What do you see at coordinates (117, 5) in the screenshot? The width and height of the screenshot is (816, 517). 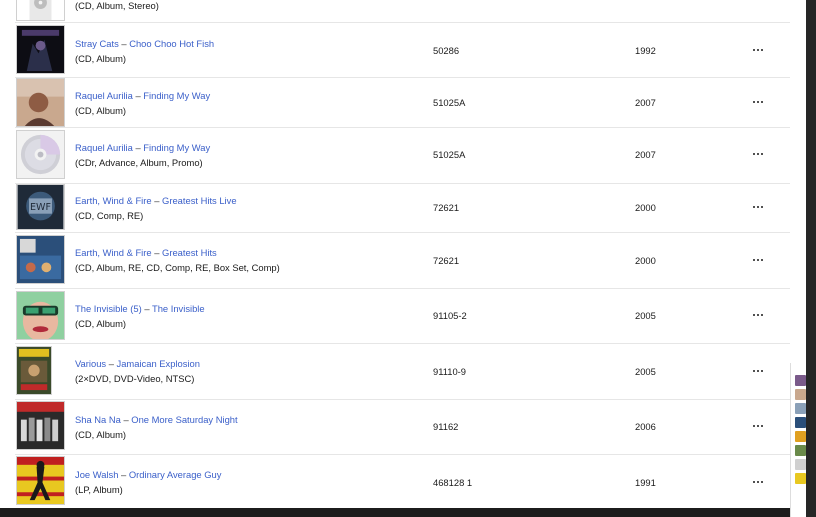 I see `release-format: (CD, Album, Stereo)` at bounding box center [117, 5].